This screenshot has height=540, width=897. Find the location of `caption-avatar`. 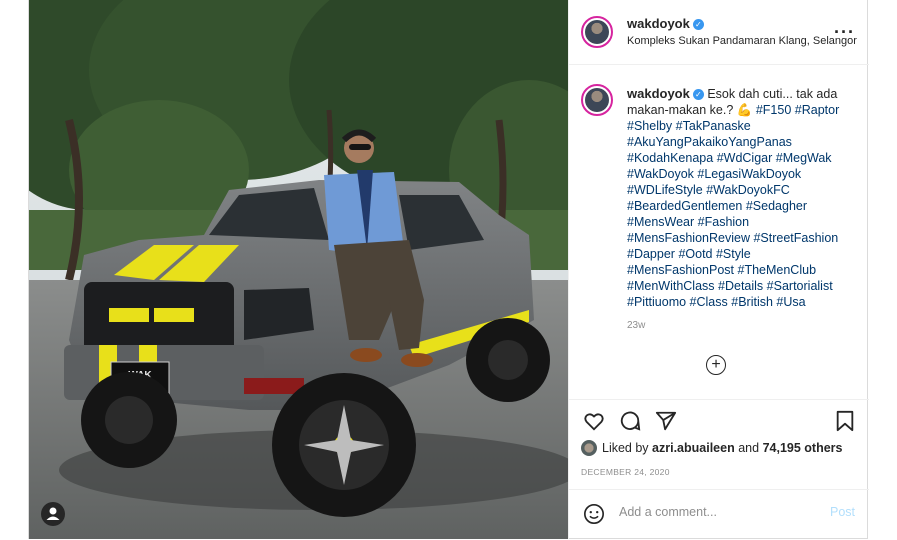

caption-avatar is located at coordinates (597, 100).